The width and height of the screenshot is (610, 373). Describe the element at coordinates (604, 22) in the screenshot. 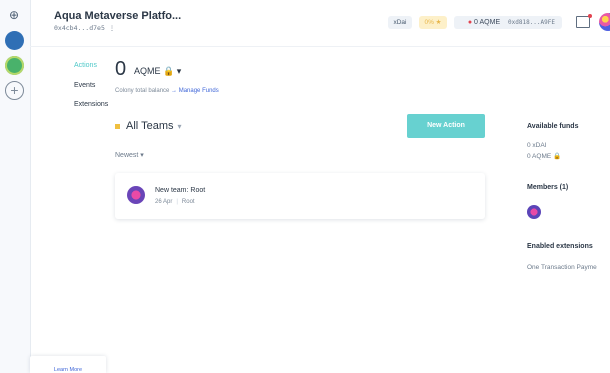

I see `user-avatar` at that location.